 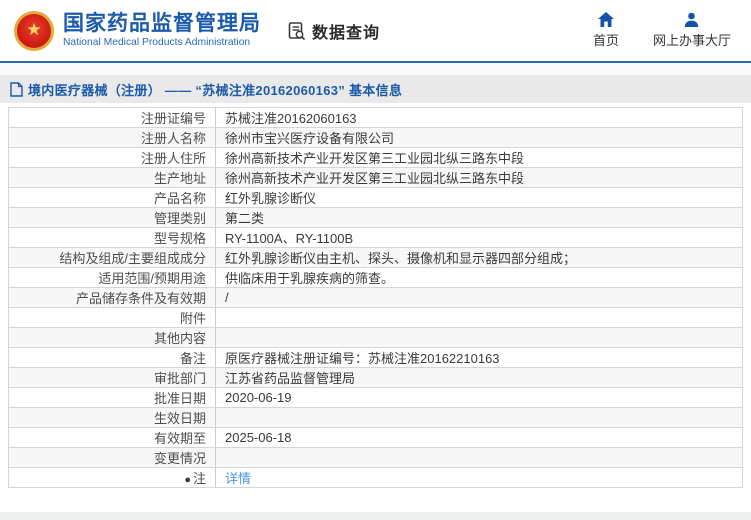 I want to click on row-value: 红外乳腺诊断仪由主机、探头、摄像机和显示器四部分组成；, so click(x=479, y=257).